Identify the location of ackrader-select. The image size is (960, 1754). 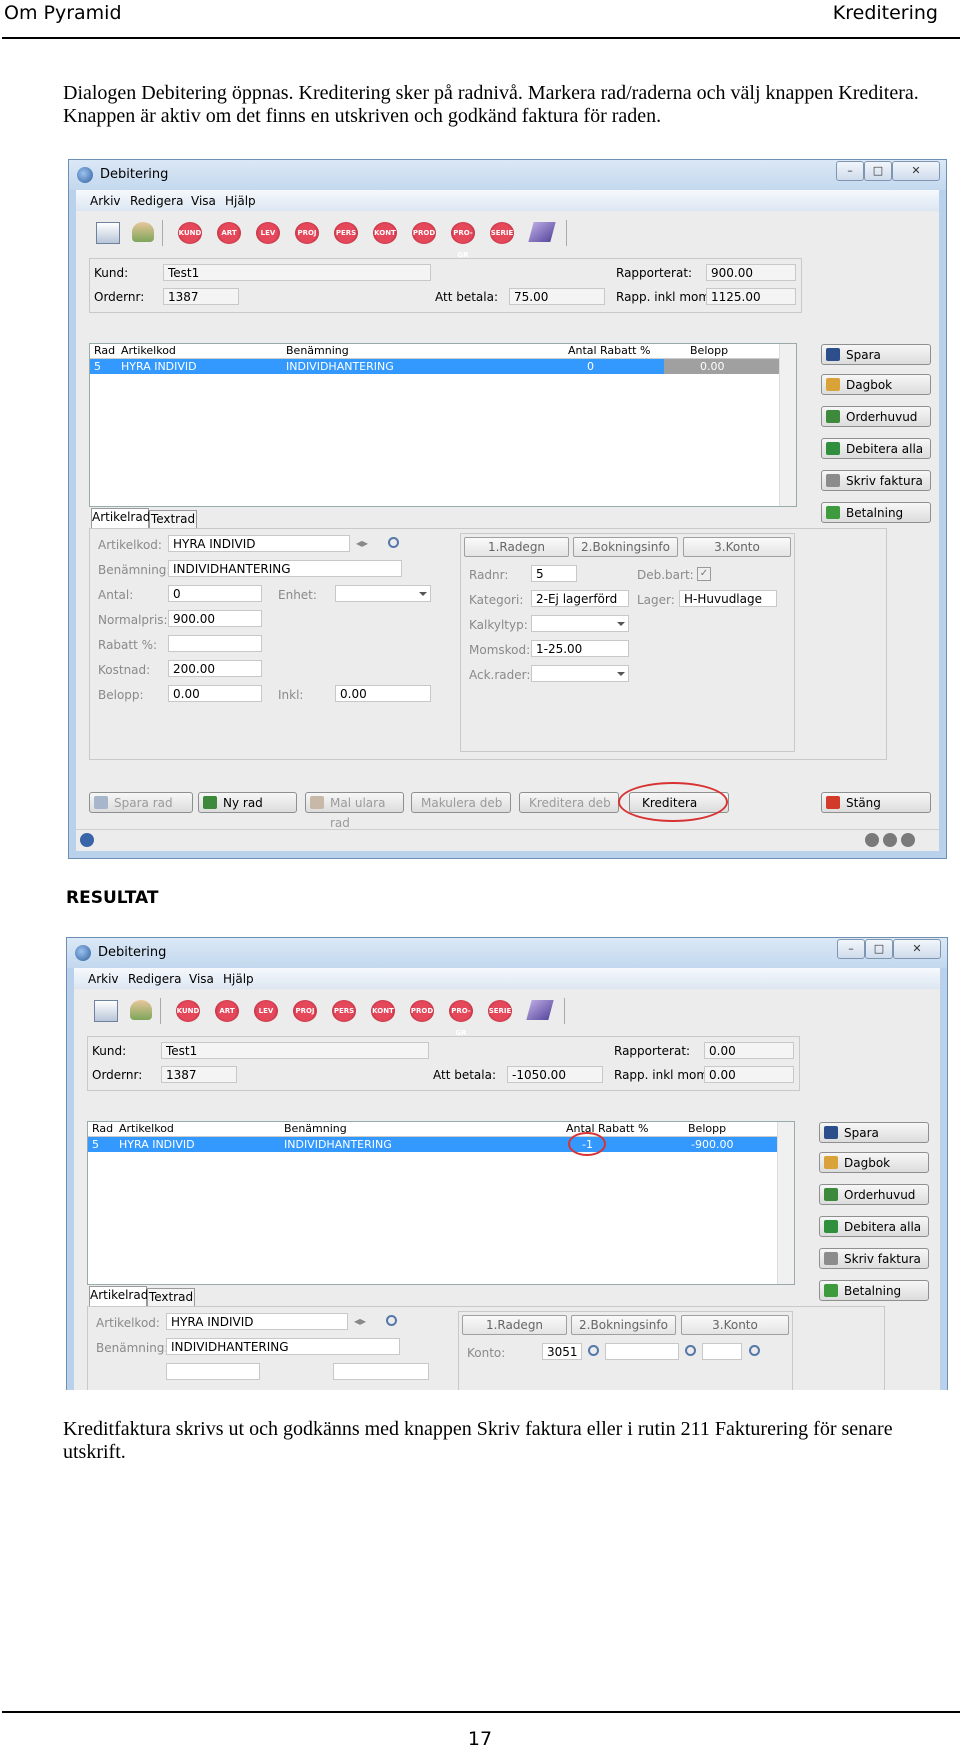
(580, 673).